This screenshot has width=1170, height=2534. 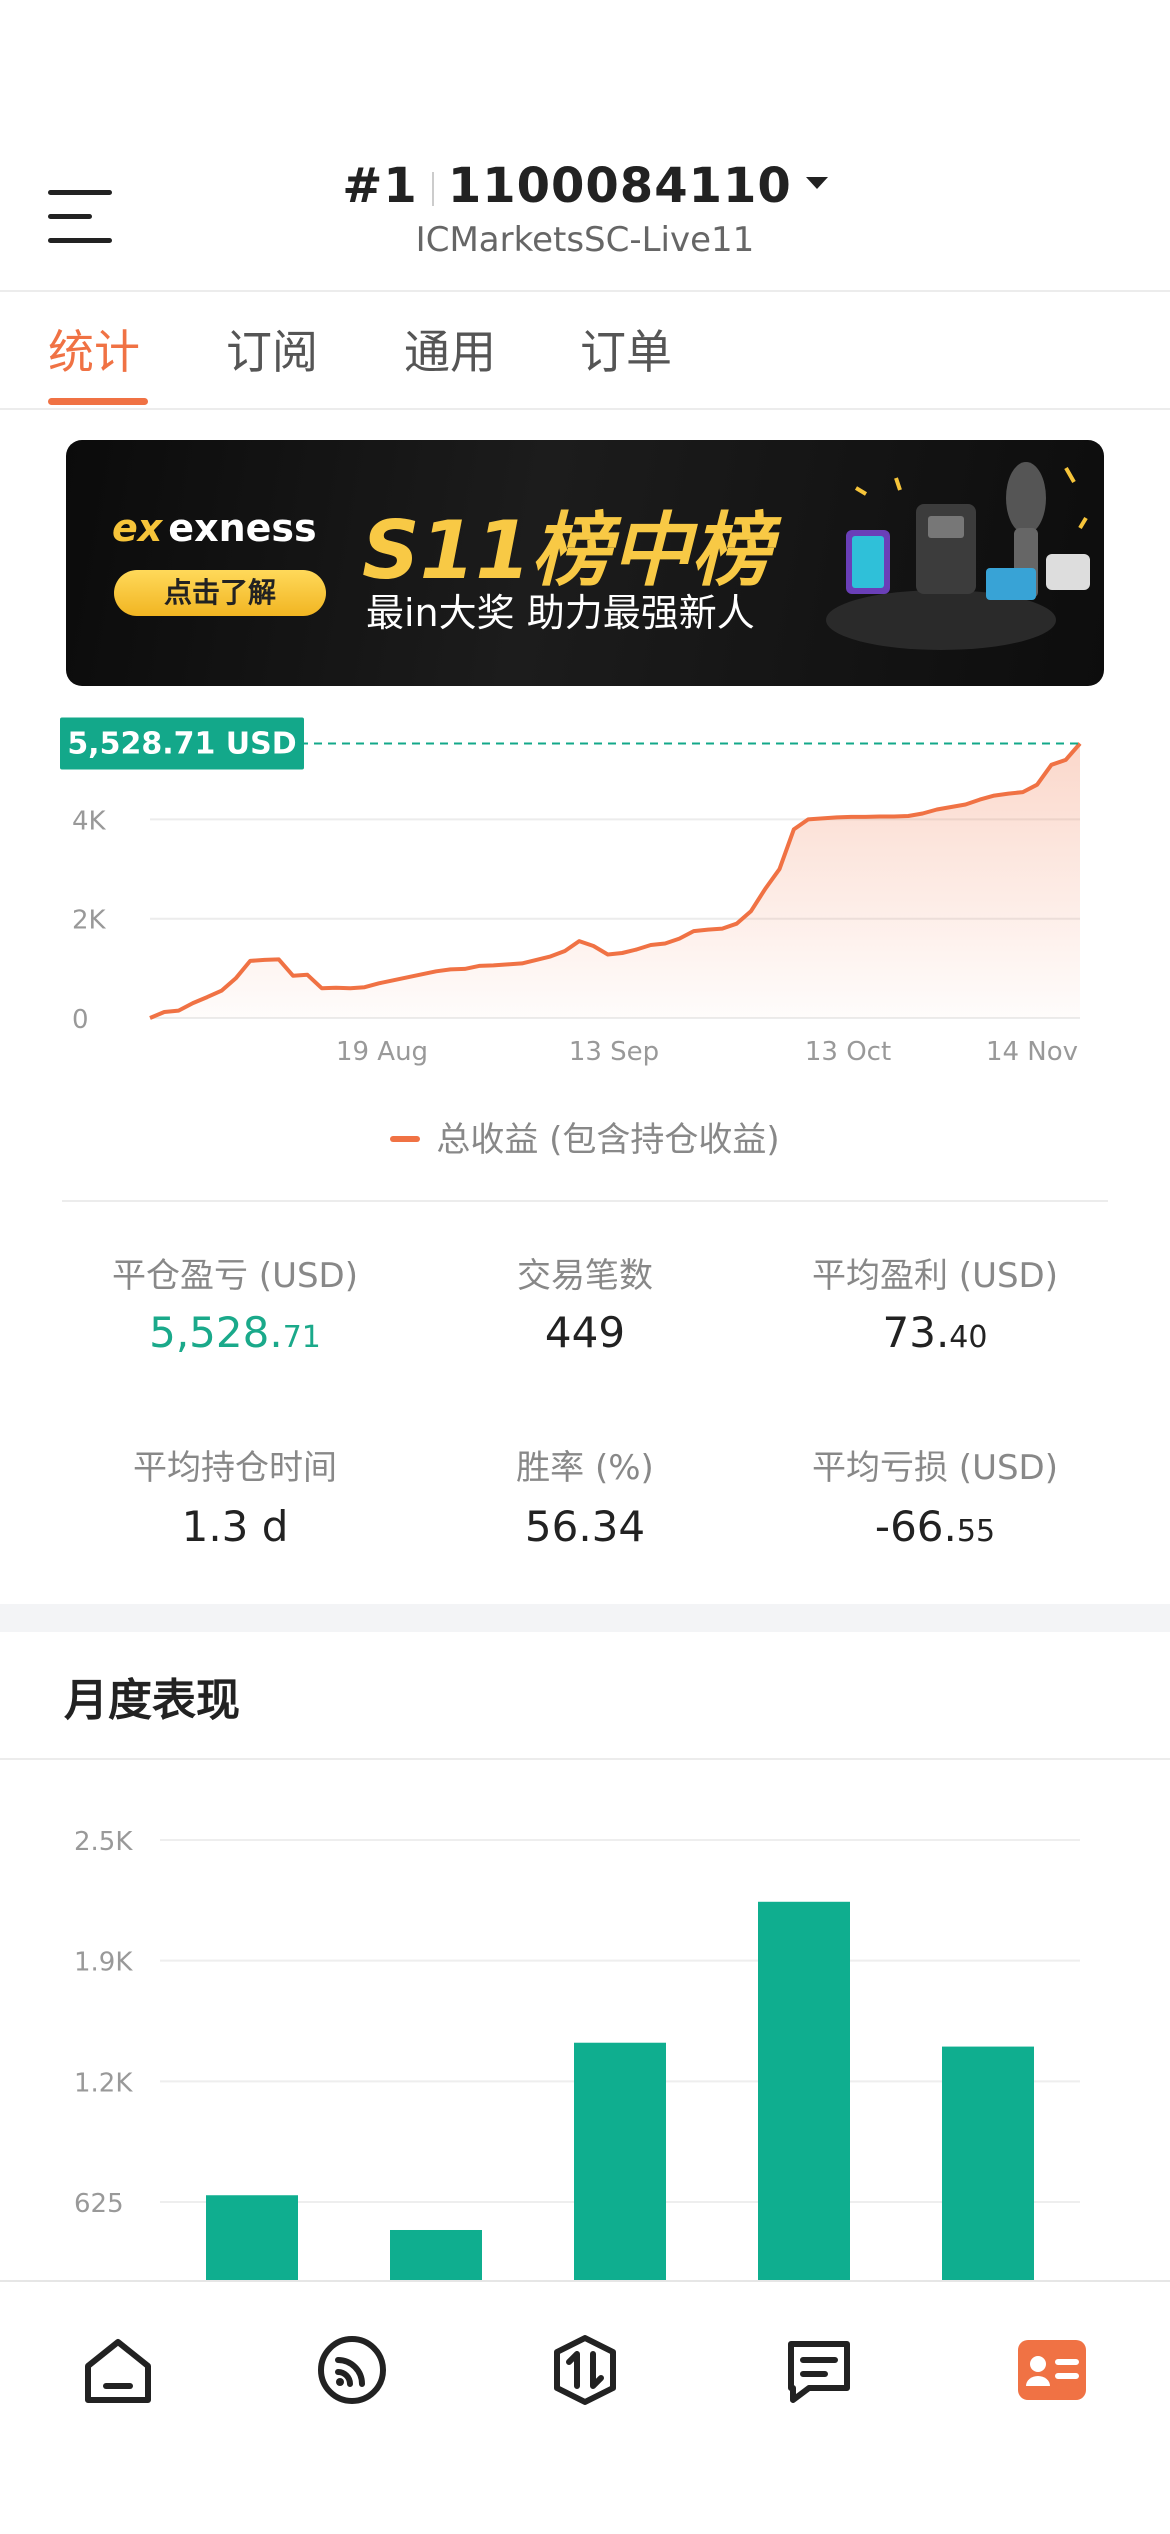 I want to click on legend-label: 总收益 (包含持仓收益), so click(x=608, y=1140).